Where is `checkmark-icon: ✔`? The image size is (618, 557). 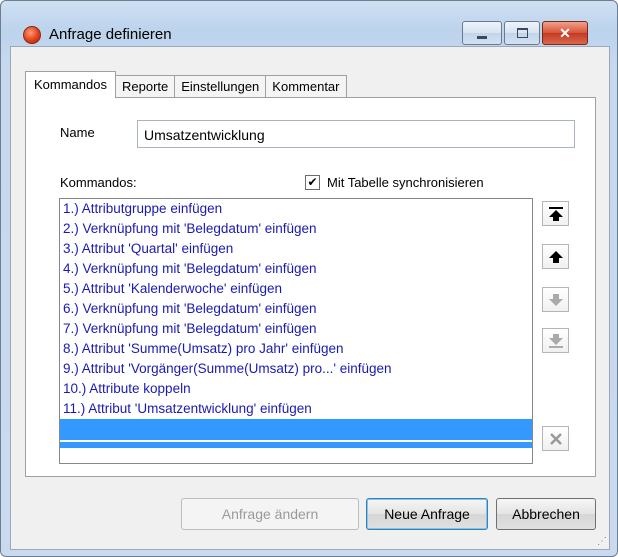
checkmark-icon: ✔ is located at coordinates (312, 182).